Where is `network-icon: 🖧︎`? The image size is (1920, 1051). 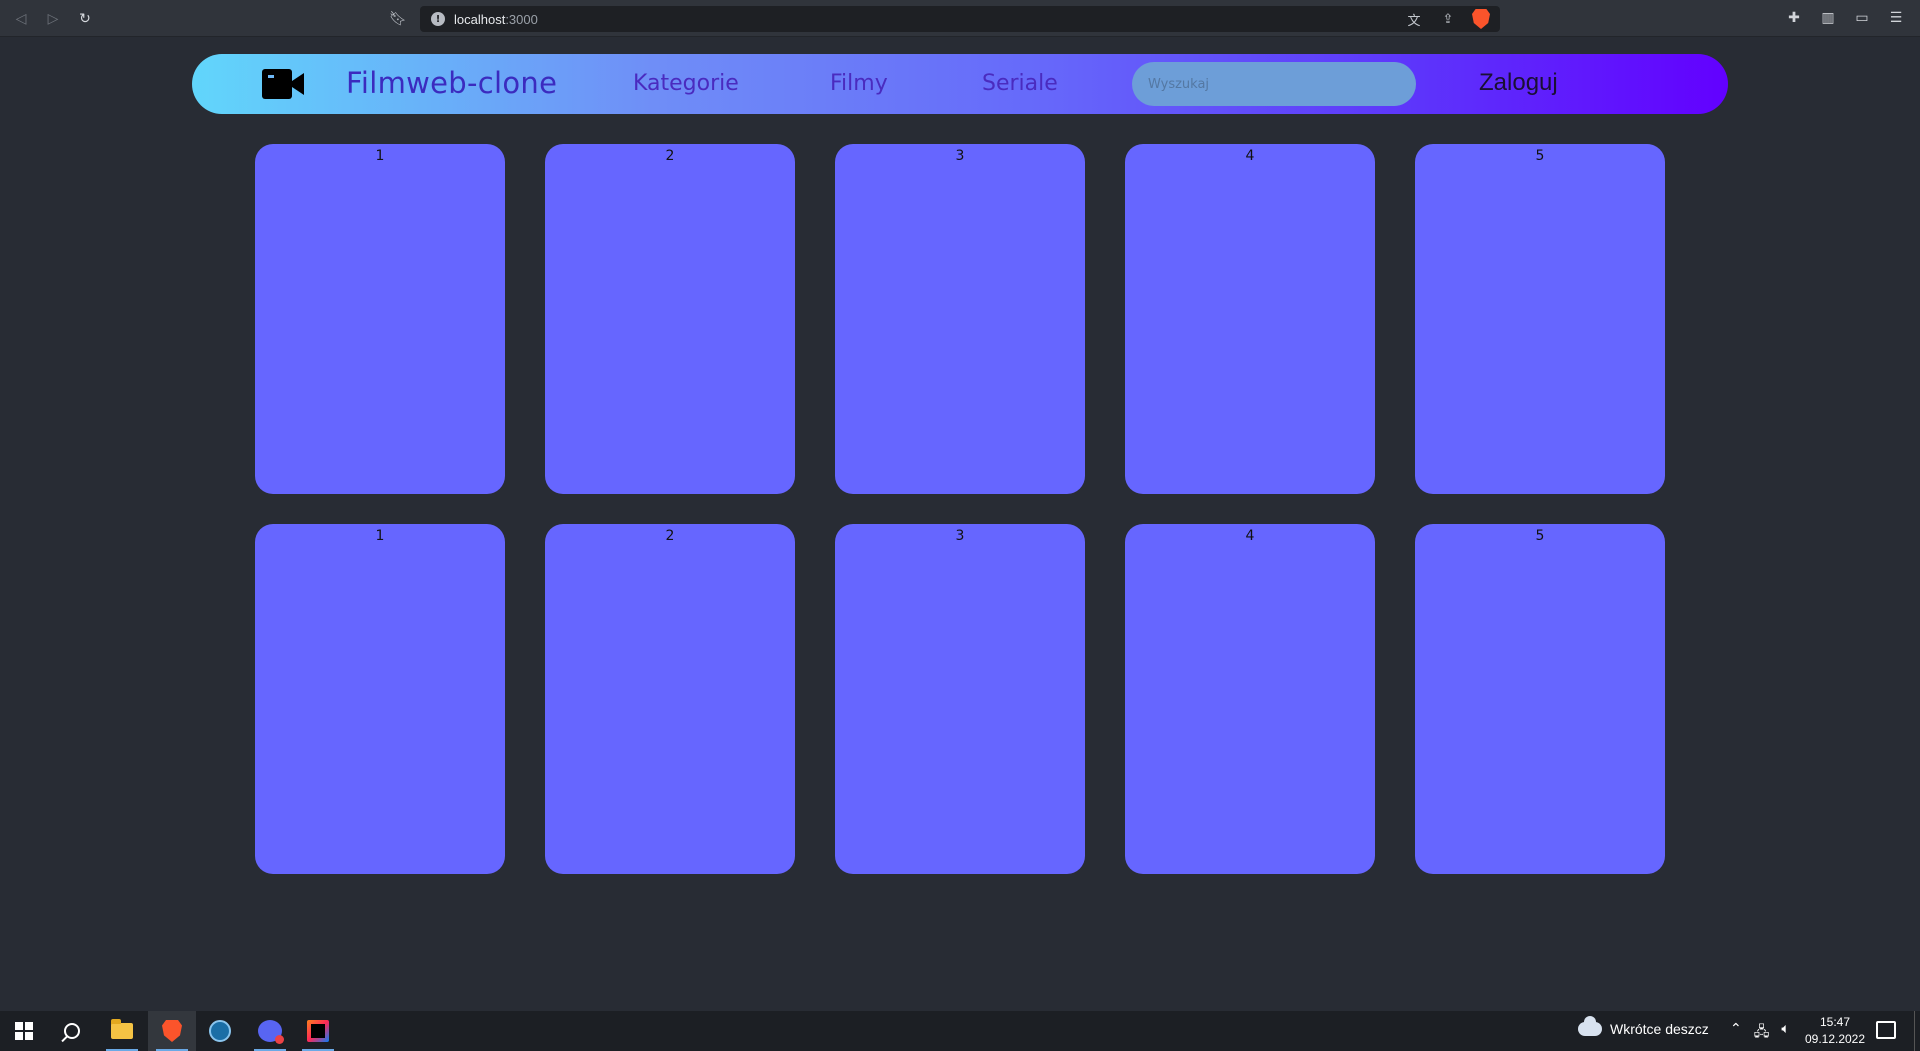
network-icon: 🖧︎ is located at coordinates (1762, 1033).